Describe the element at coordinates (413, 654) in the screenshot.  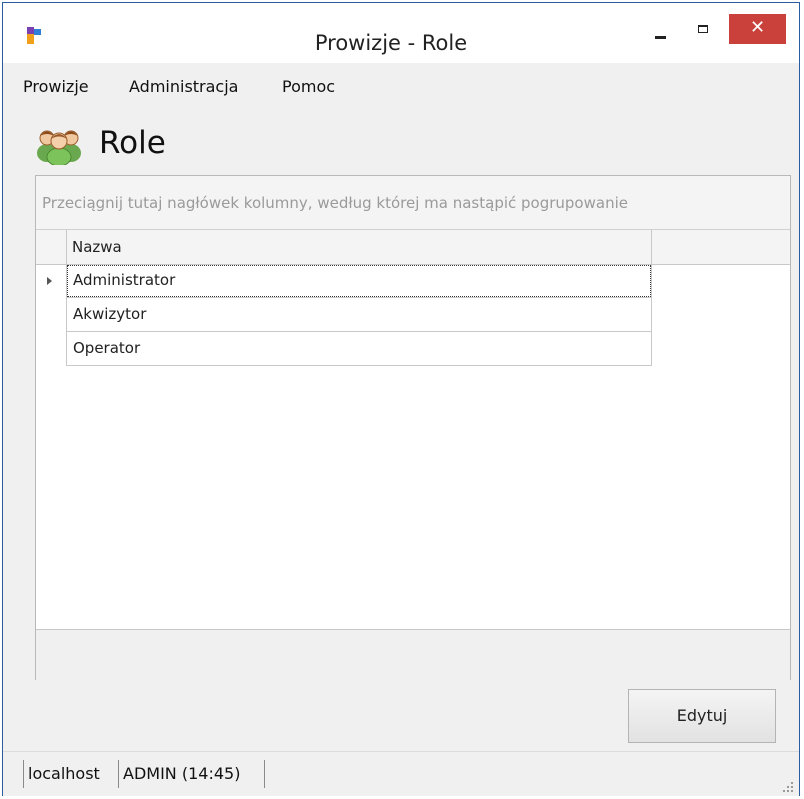
I see `grid-footer` at that location.